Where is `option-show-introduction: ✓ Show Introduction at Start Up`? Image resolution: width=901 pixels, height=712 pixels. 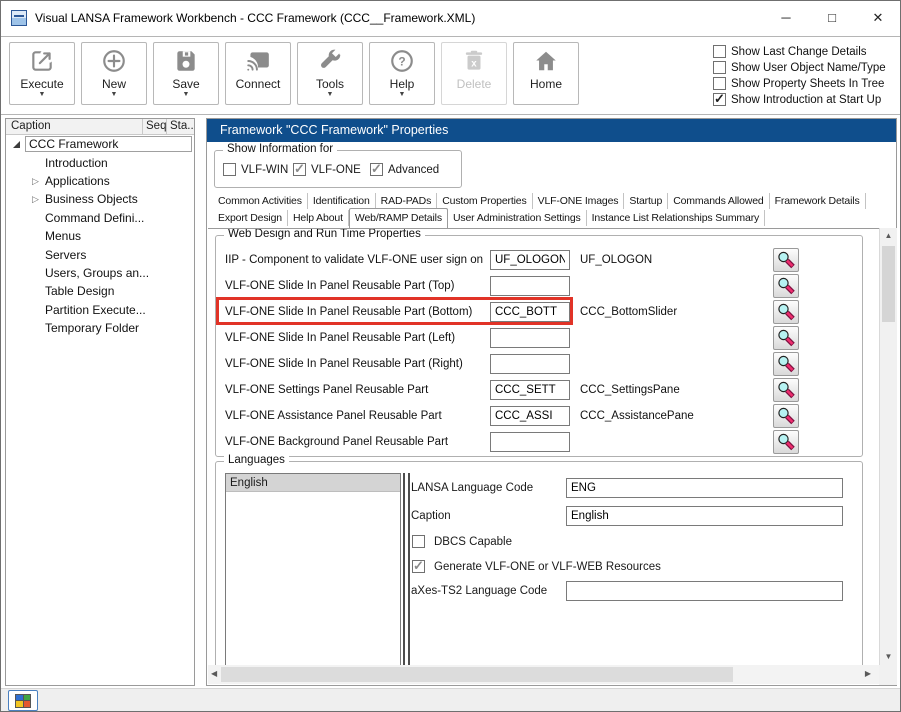
option-show-introduction: ✓ Show Introduction at Start Up is located at coordinates (797, 99).